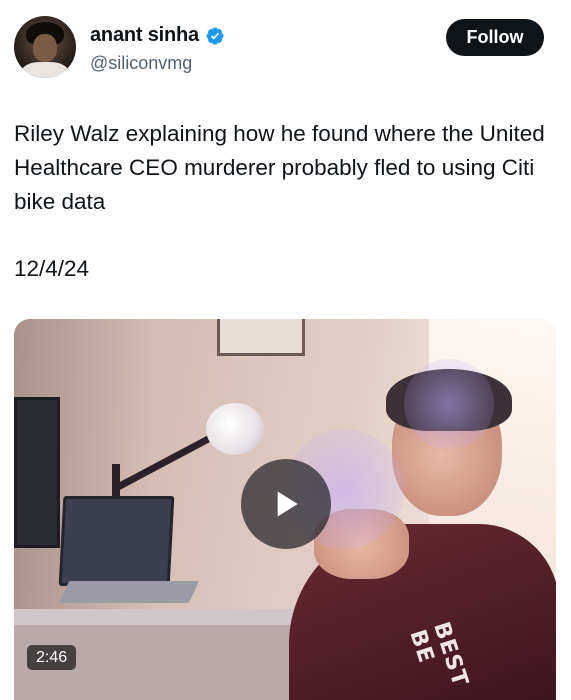 This screenshot has height=700, width=571. What do you see at coordinates (261, 337) in the screenshot?
I see `video-wall-frame` at bounding box center [261, 337].